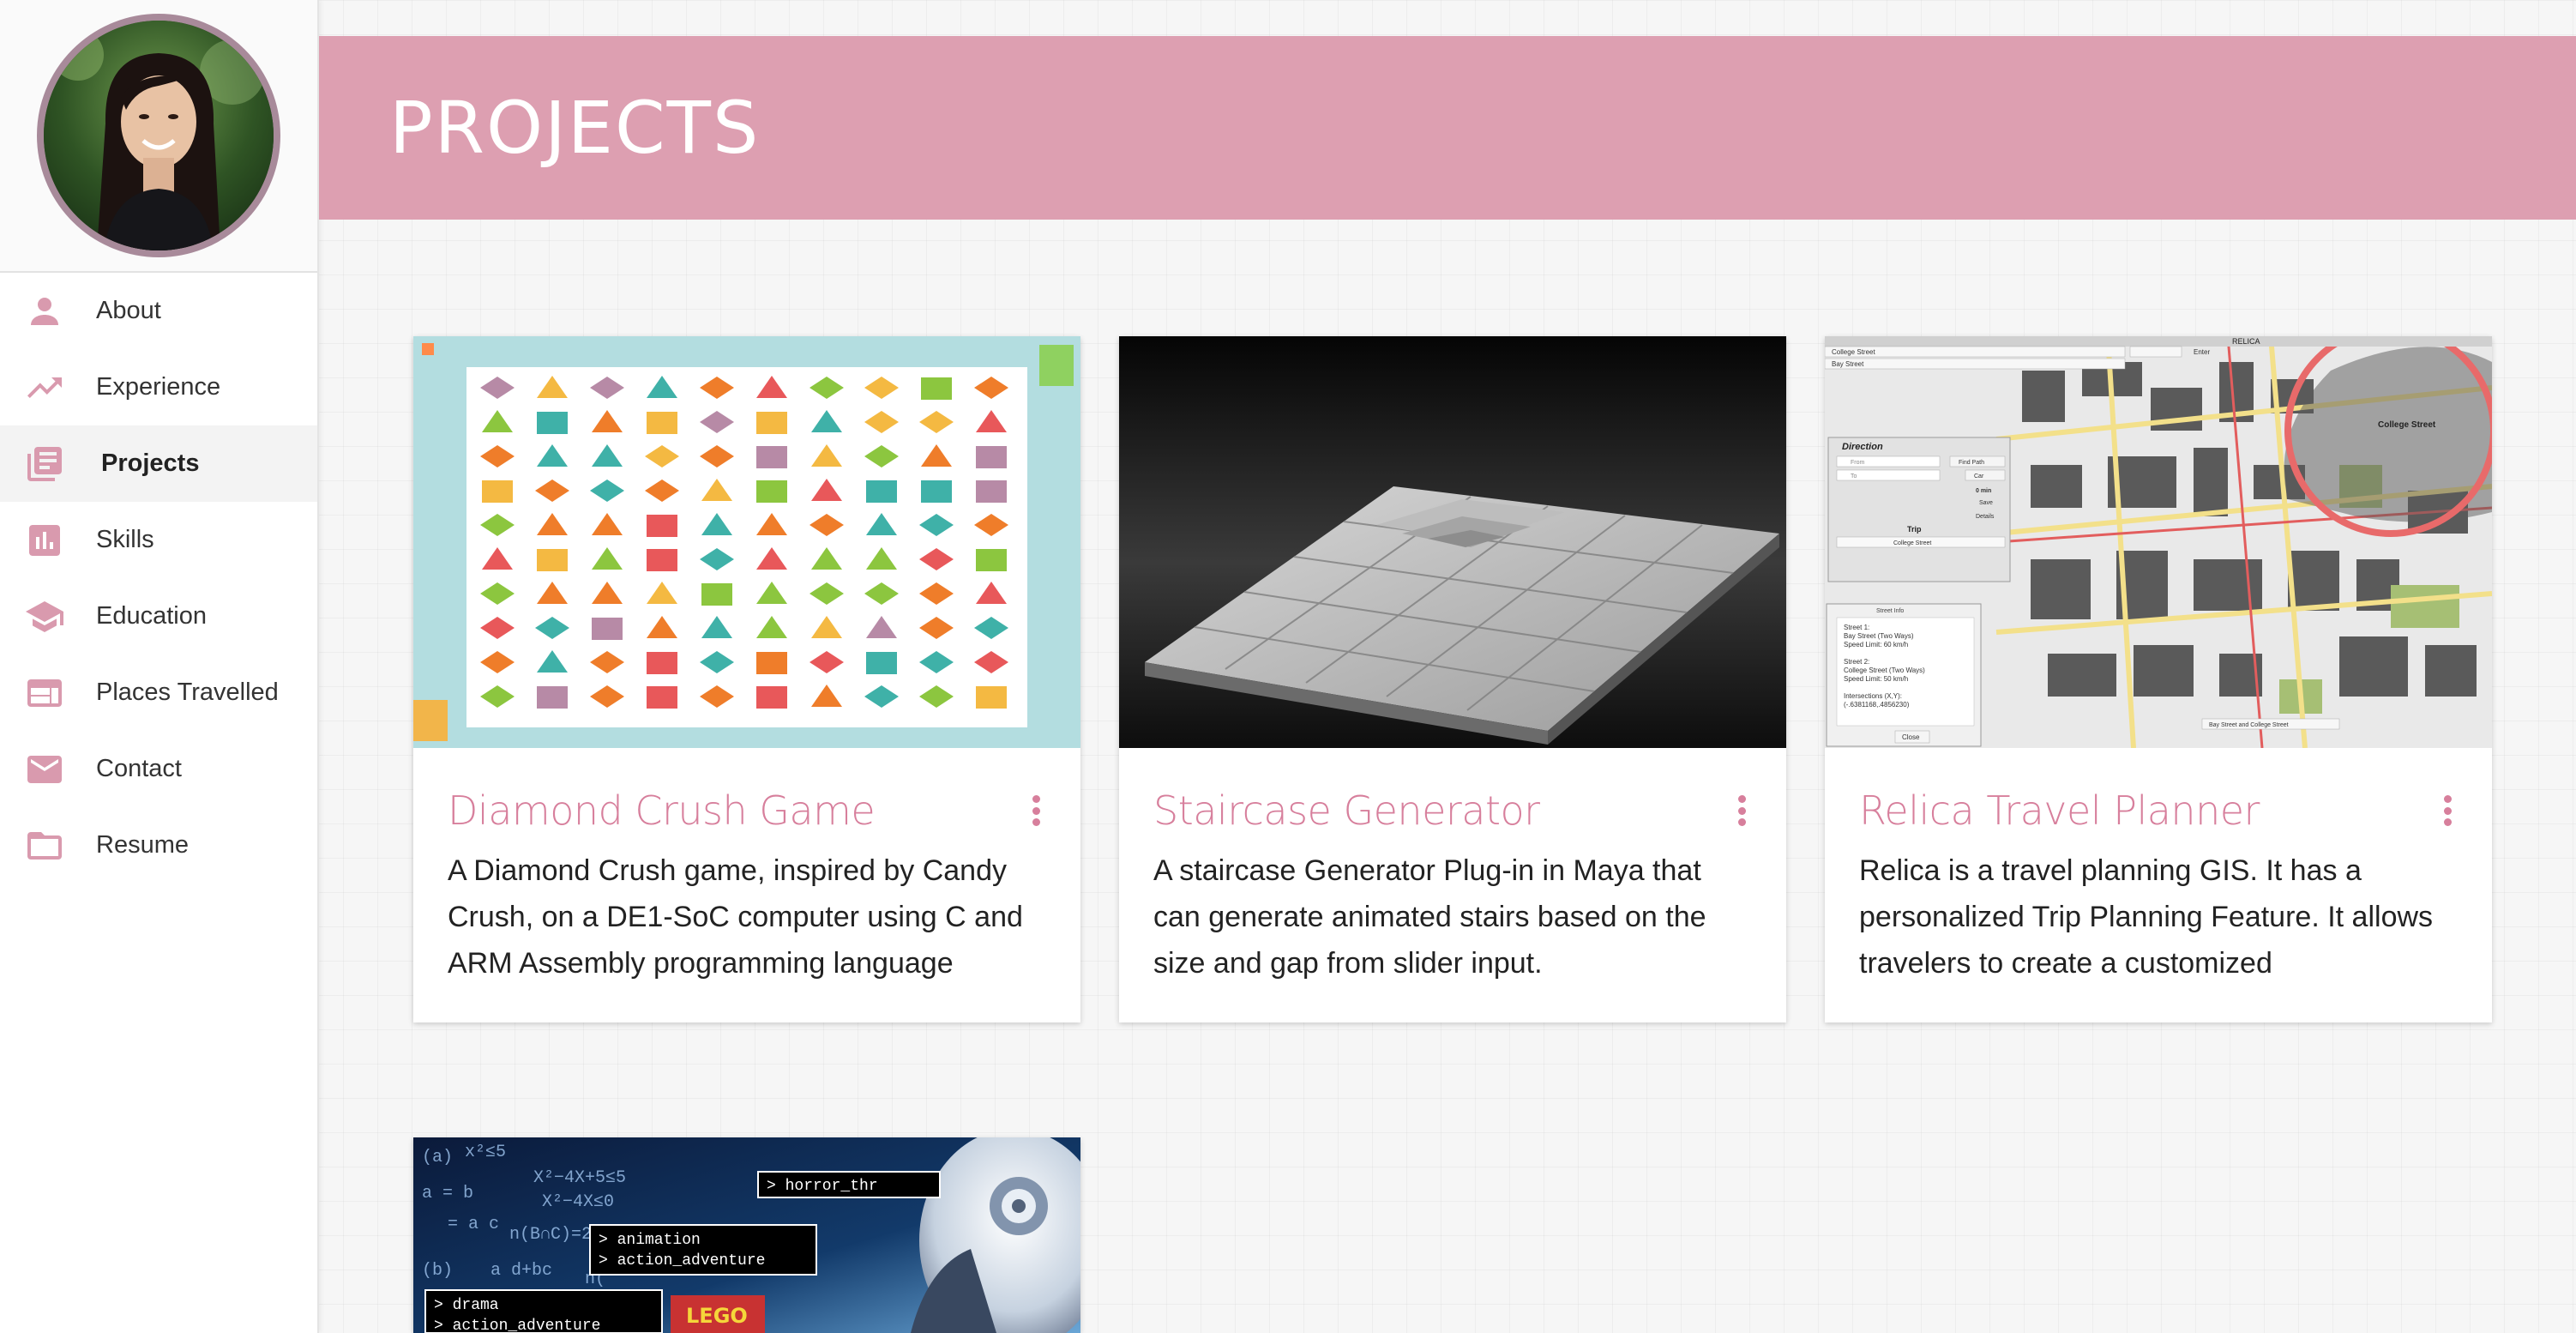  What do you see at coordinates (1971, 463) in the screenshot?
I see `map-find-path-button: Find Path` at bounding box center [1971, 463].